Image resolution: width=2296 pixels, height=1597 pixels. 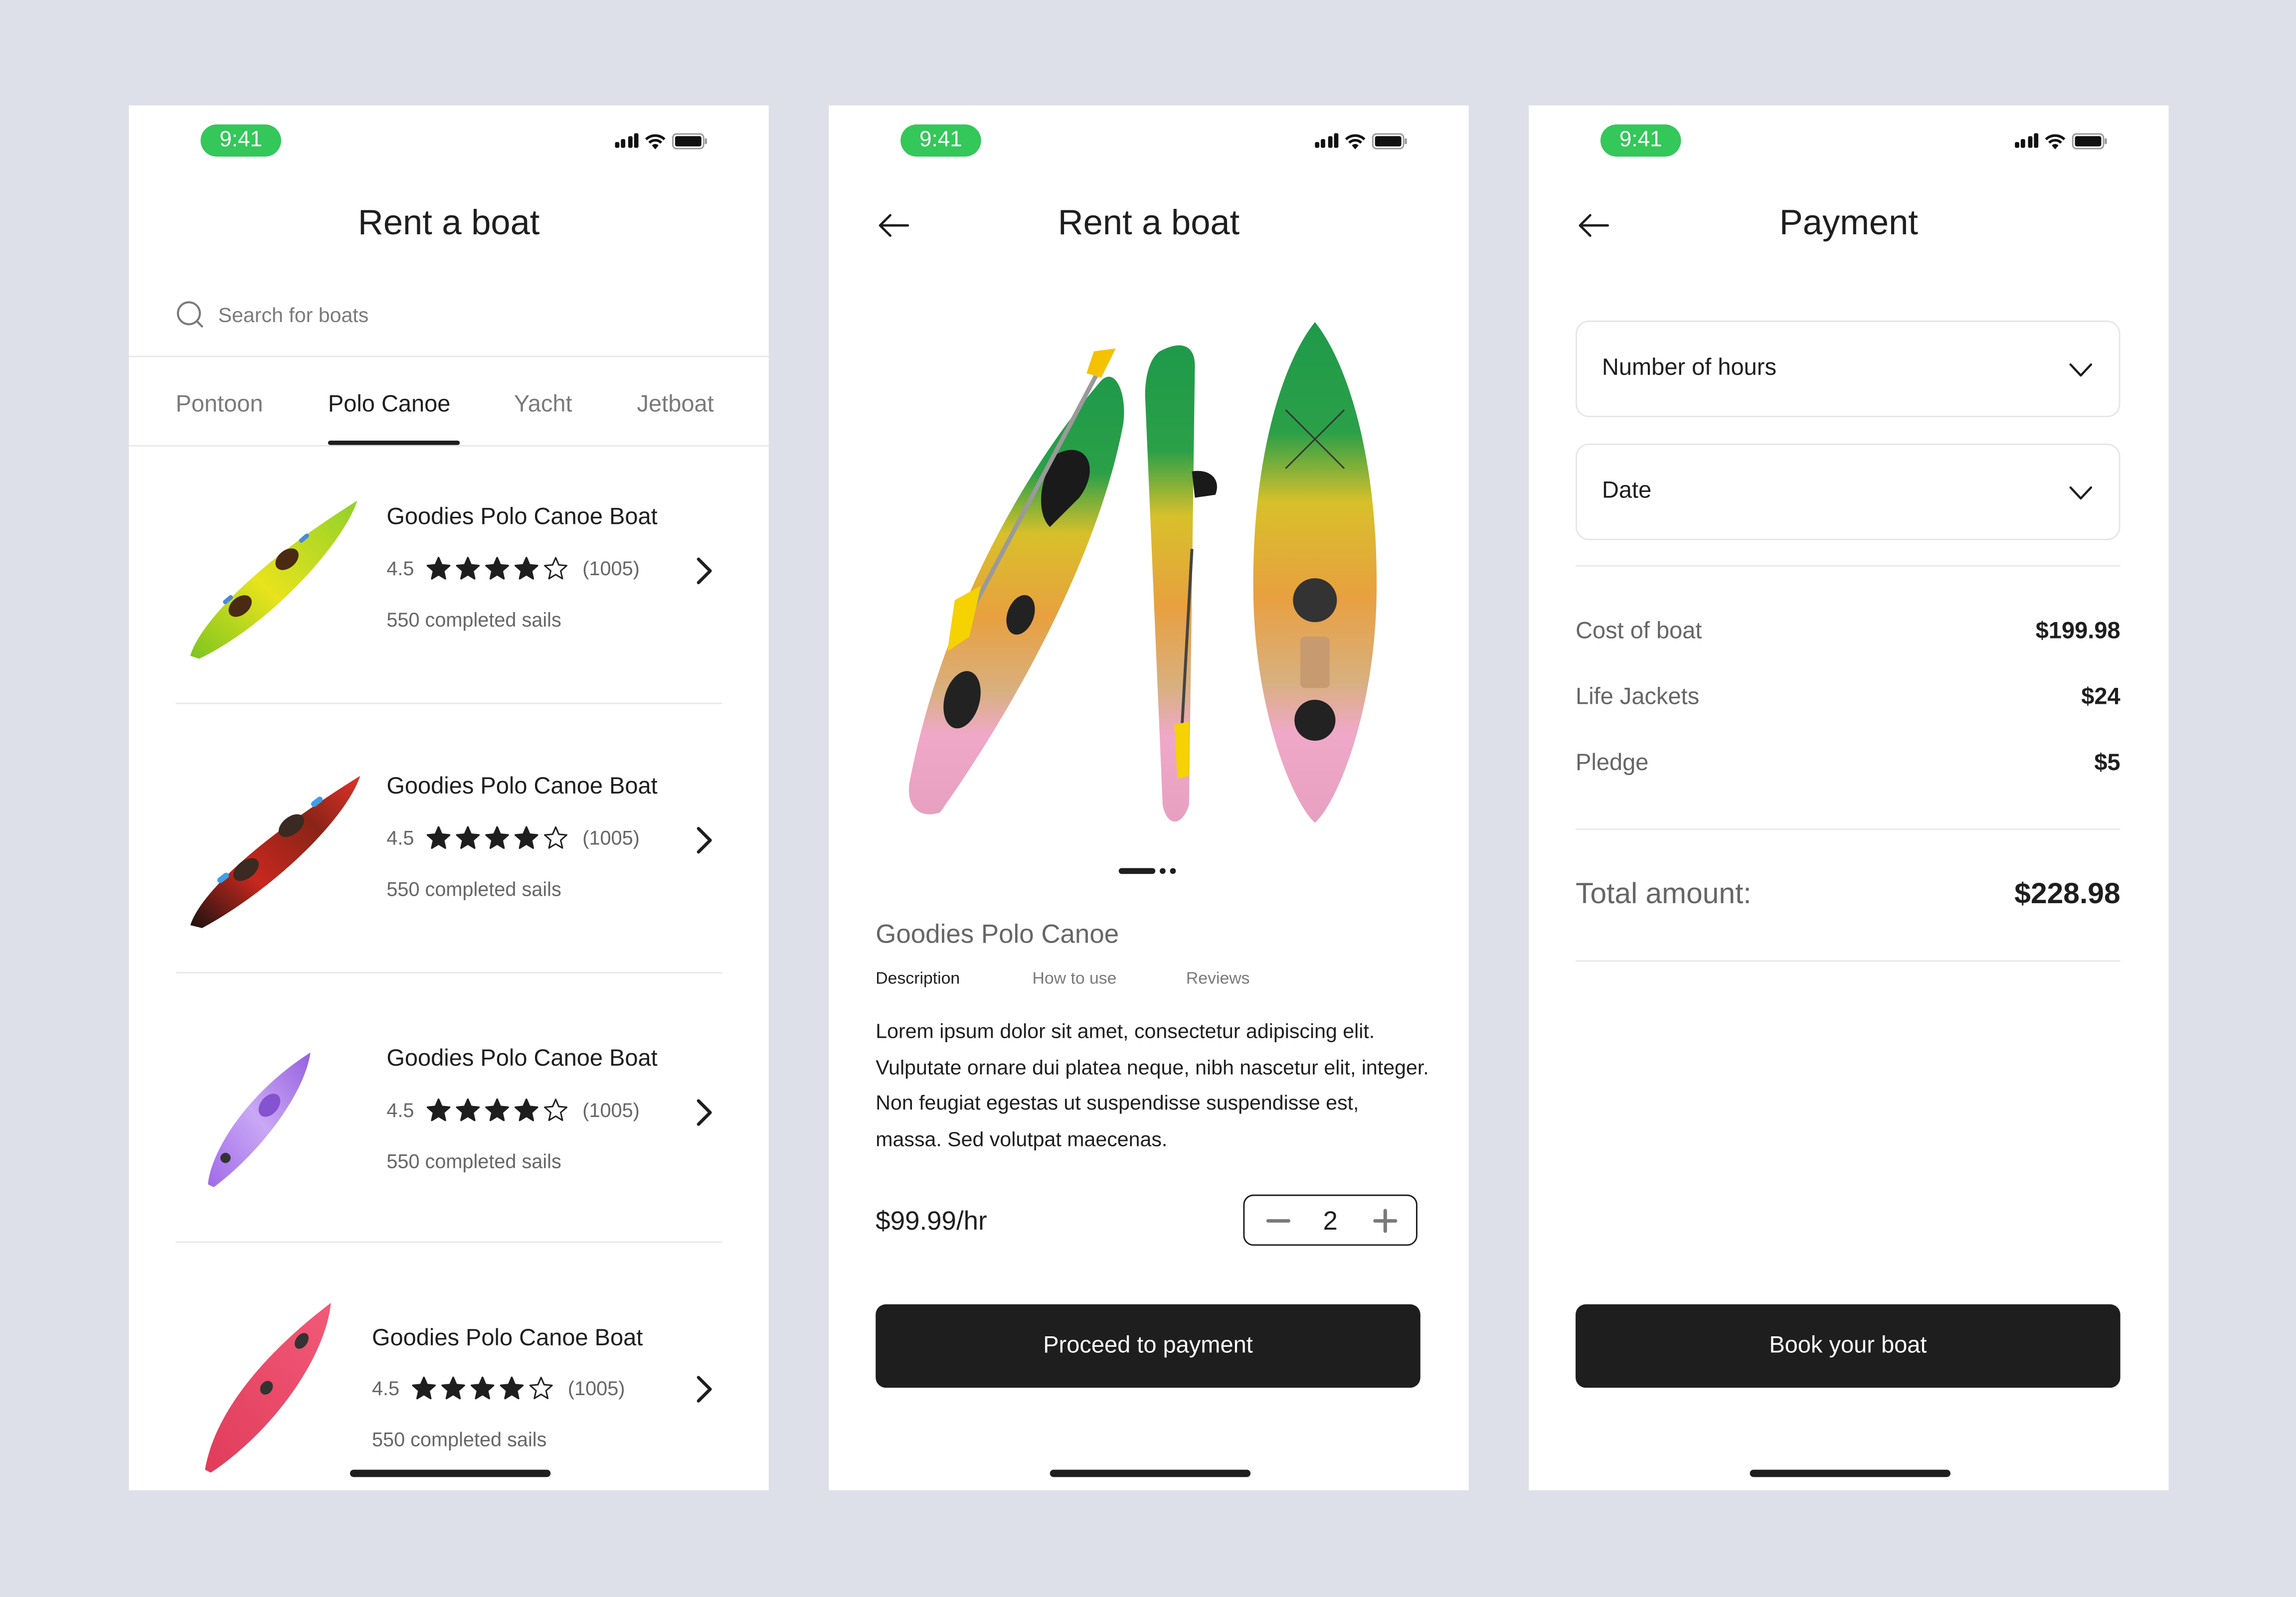 What do you see at coordinates (1848, 369) in the screenshot?
I see `number-of-hours-select: Number of hours` at bounding box center [1848, 369].